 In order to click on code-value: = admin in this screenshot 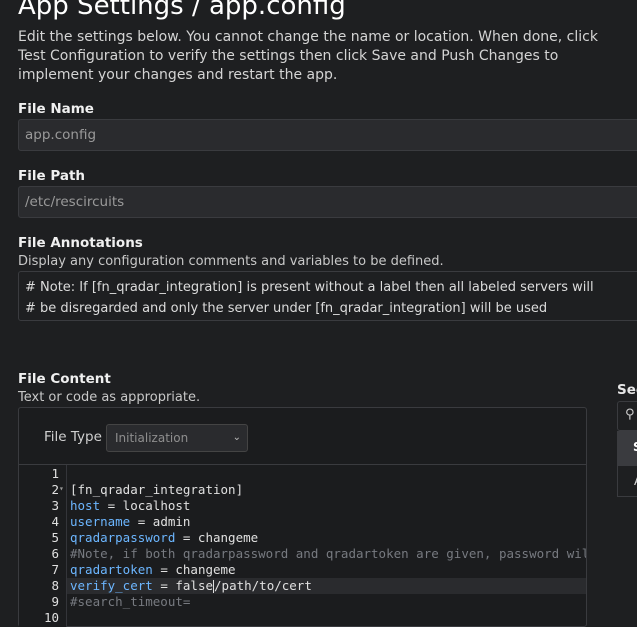, I will do `click(160, 521)`.